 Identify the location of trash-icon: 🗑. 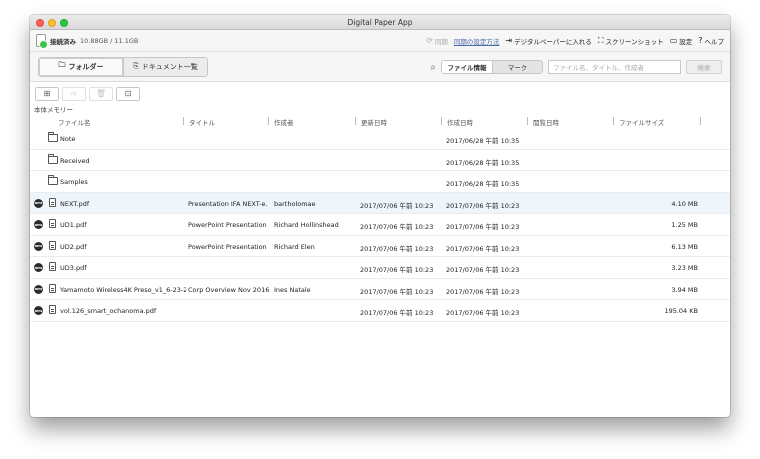
(101, 93).